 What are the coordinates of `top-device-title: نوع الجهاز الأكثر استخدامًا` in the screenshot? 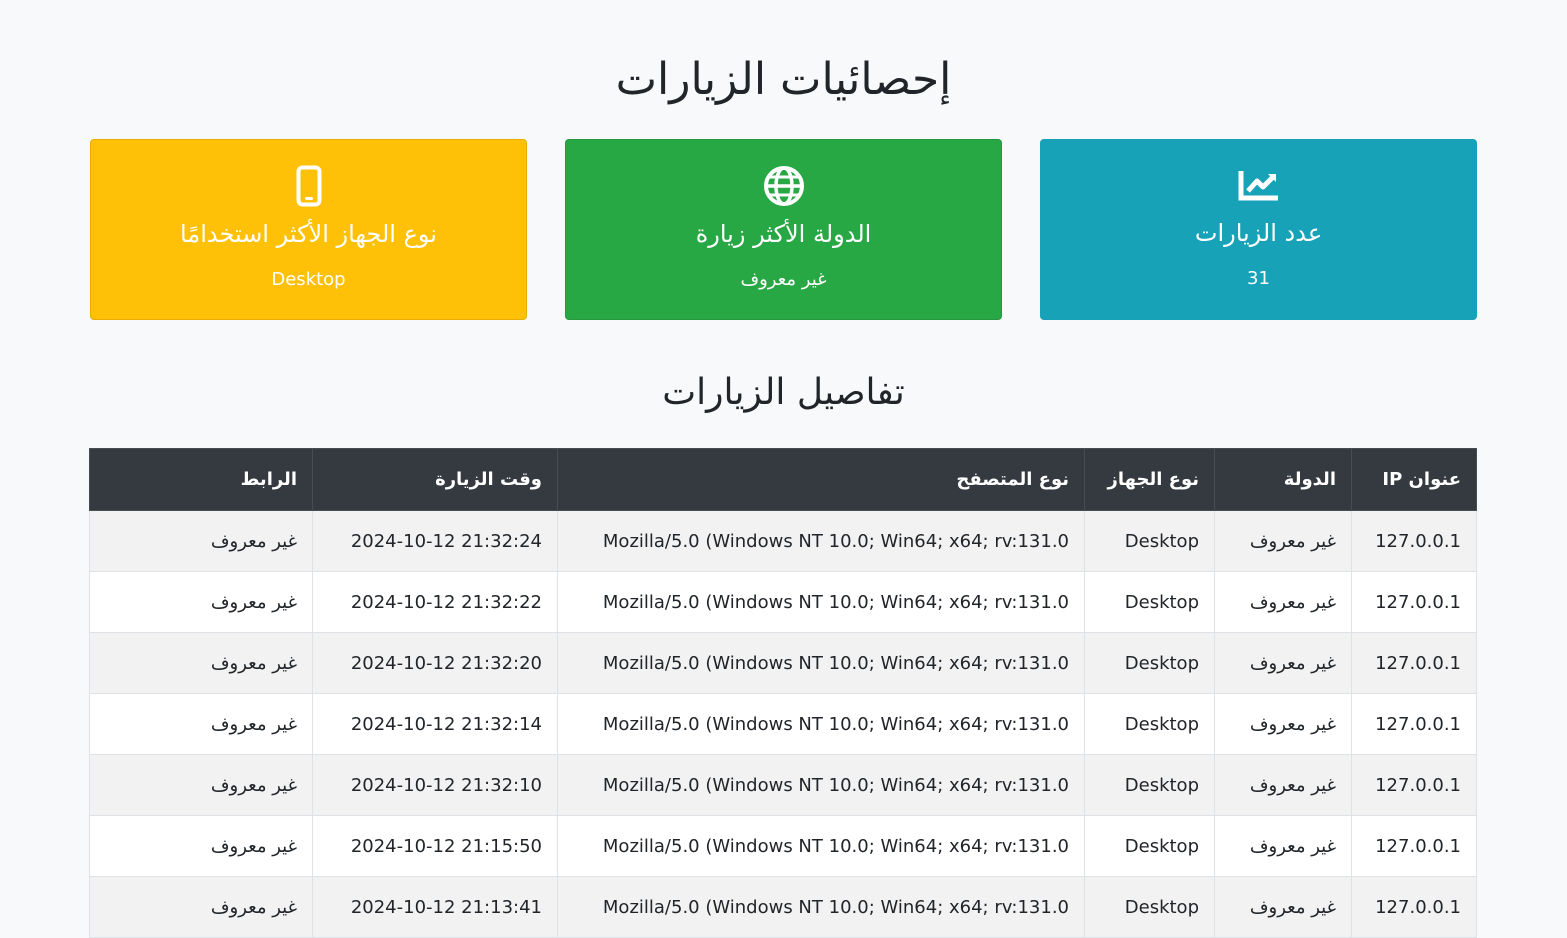 It's located at (308, 234).